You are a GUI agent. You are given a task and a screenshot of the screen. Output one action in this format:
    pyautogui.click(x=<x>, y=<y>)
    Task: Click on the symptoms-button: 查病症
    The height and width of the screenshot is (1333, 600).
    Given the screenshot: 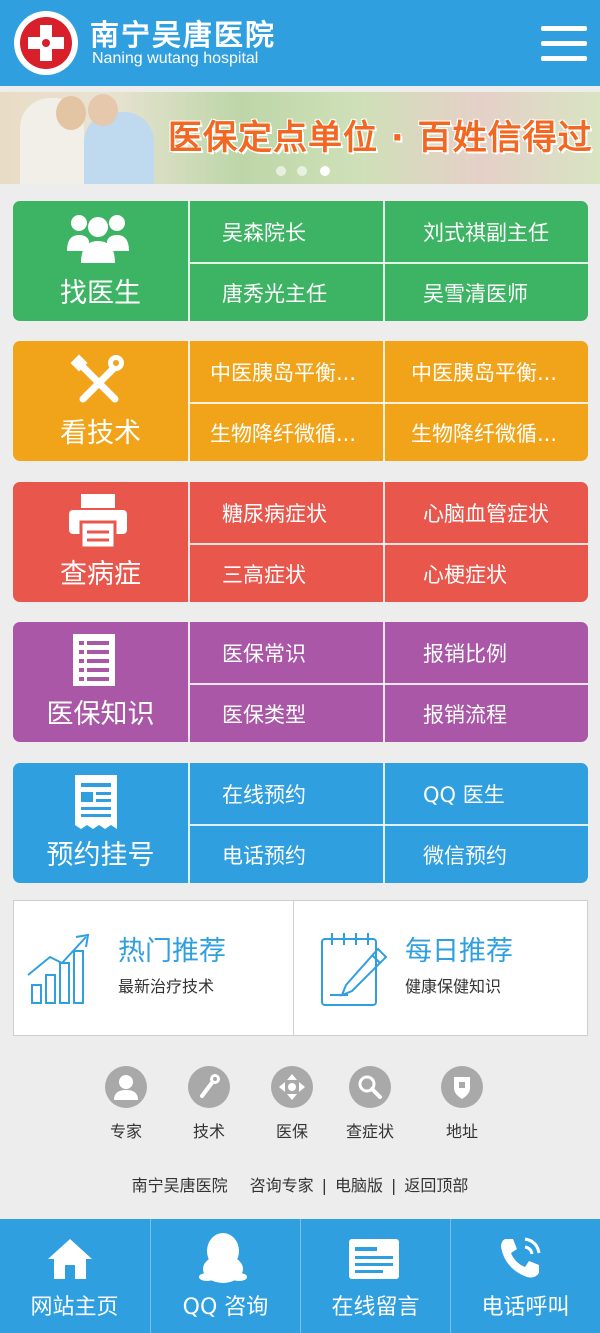 What is the action you would take?
    pyautogui.click(x=100, y=542)
    